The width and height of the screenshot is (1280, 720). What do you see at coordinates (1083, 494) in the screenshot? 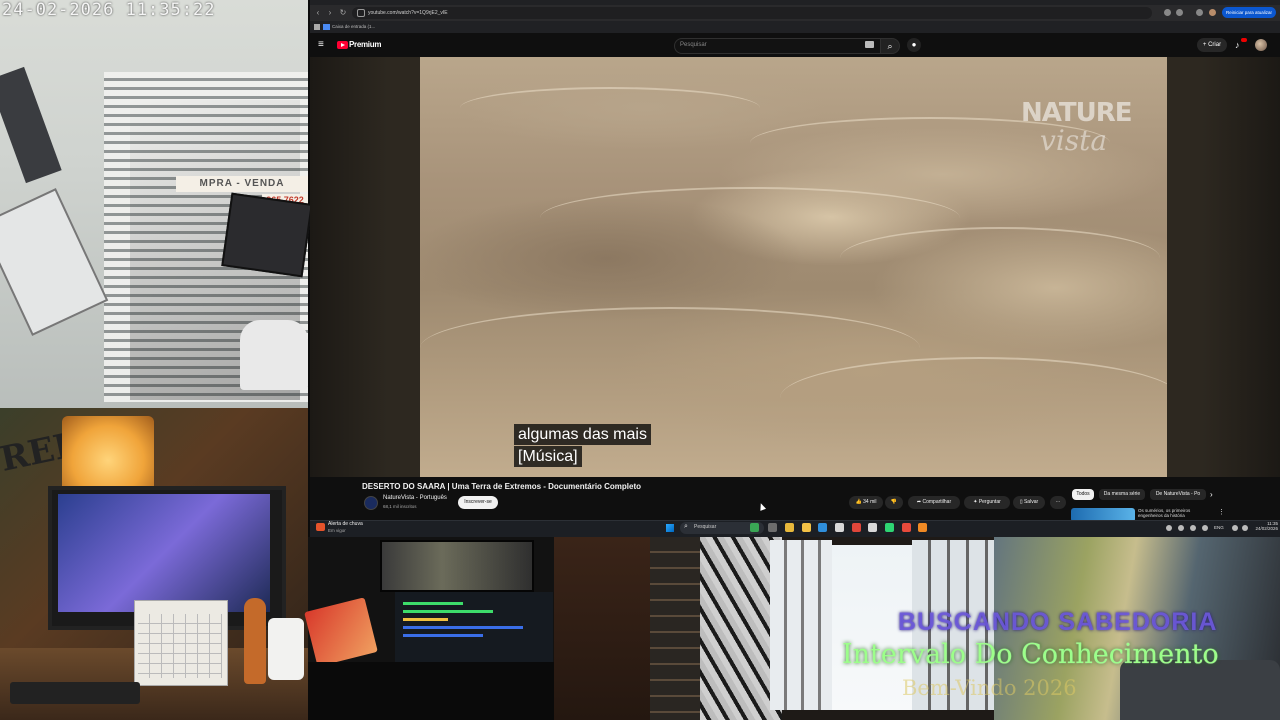
I see `chip-all: Todos` at bounding box center [1083, 494].